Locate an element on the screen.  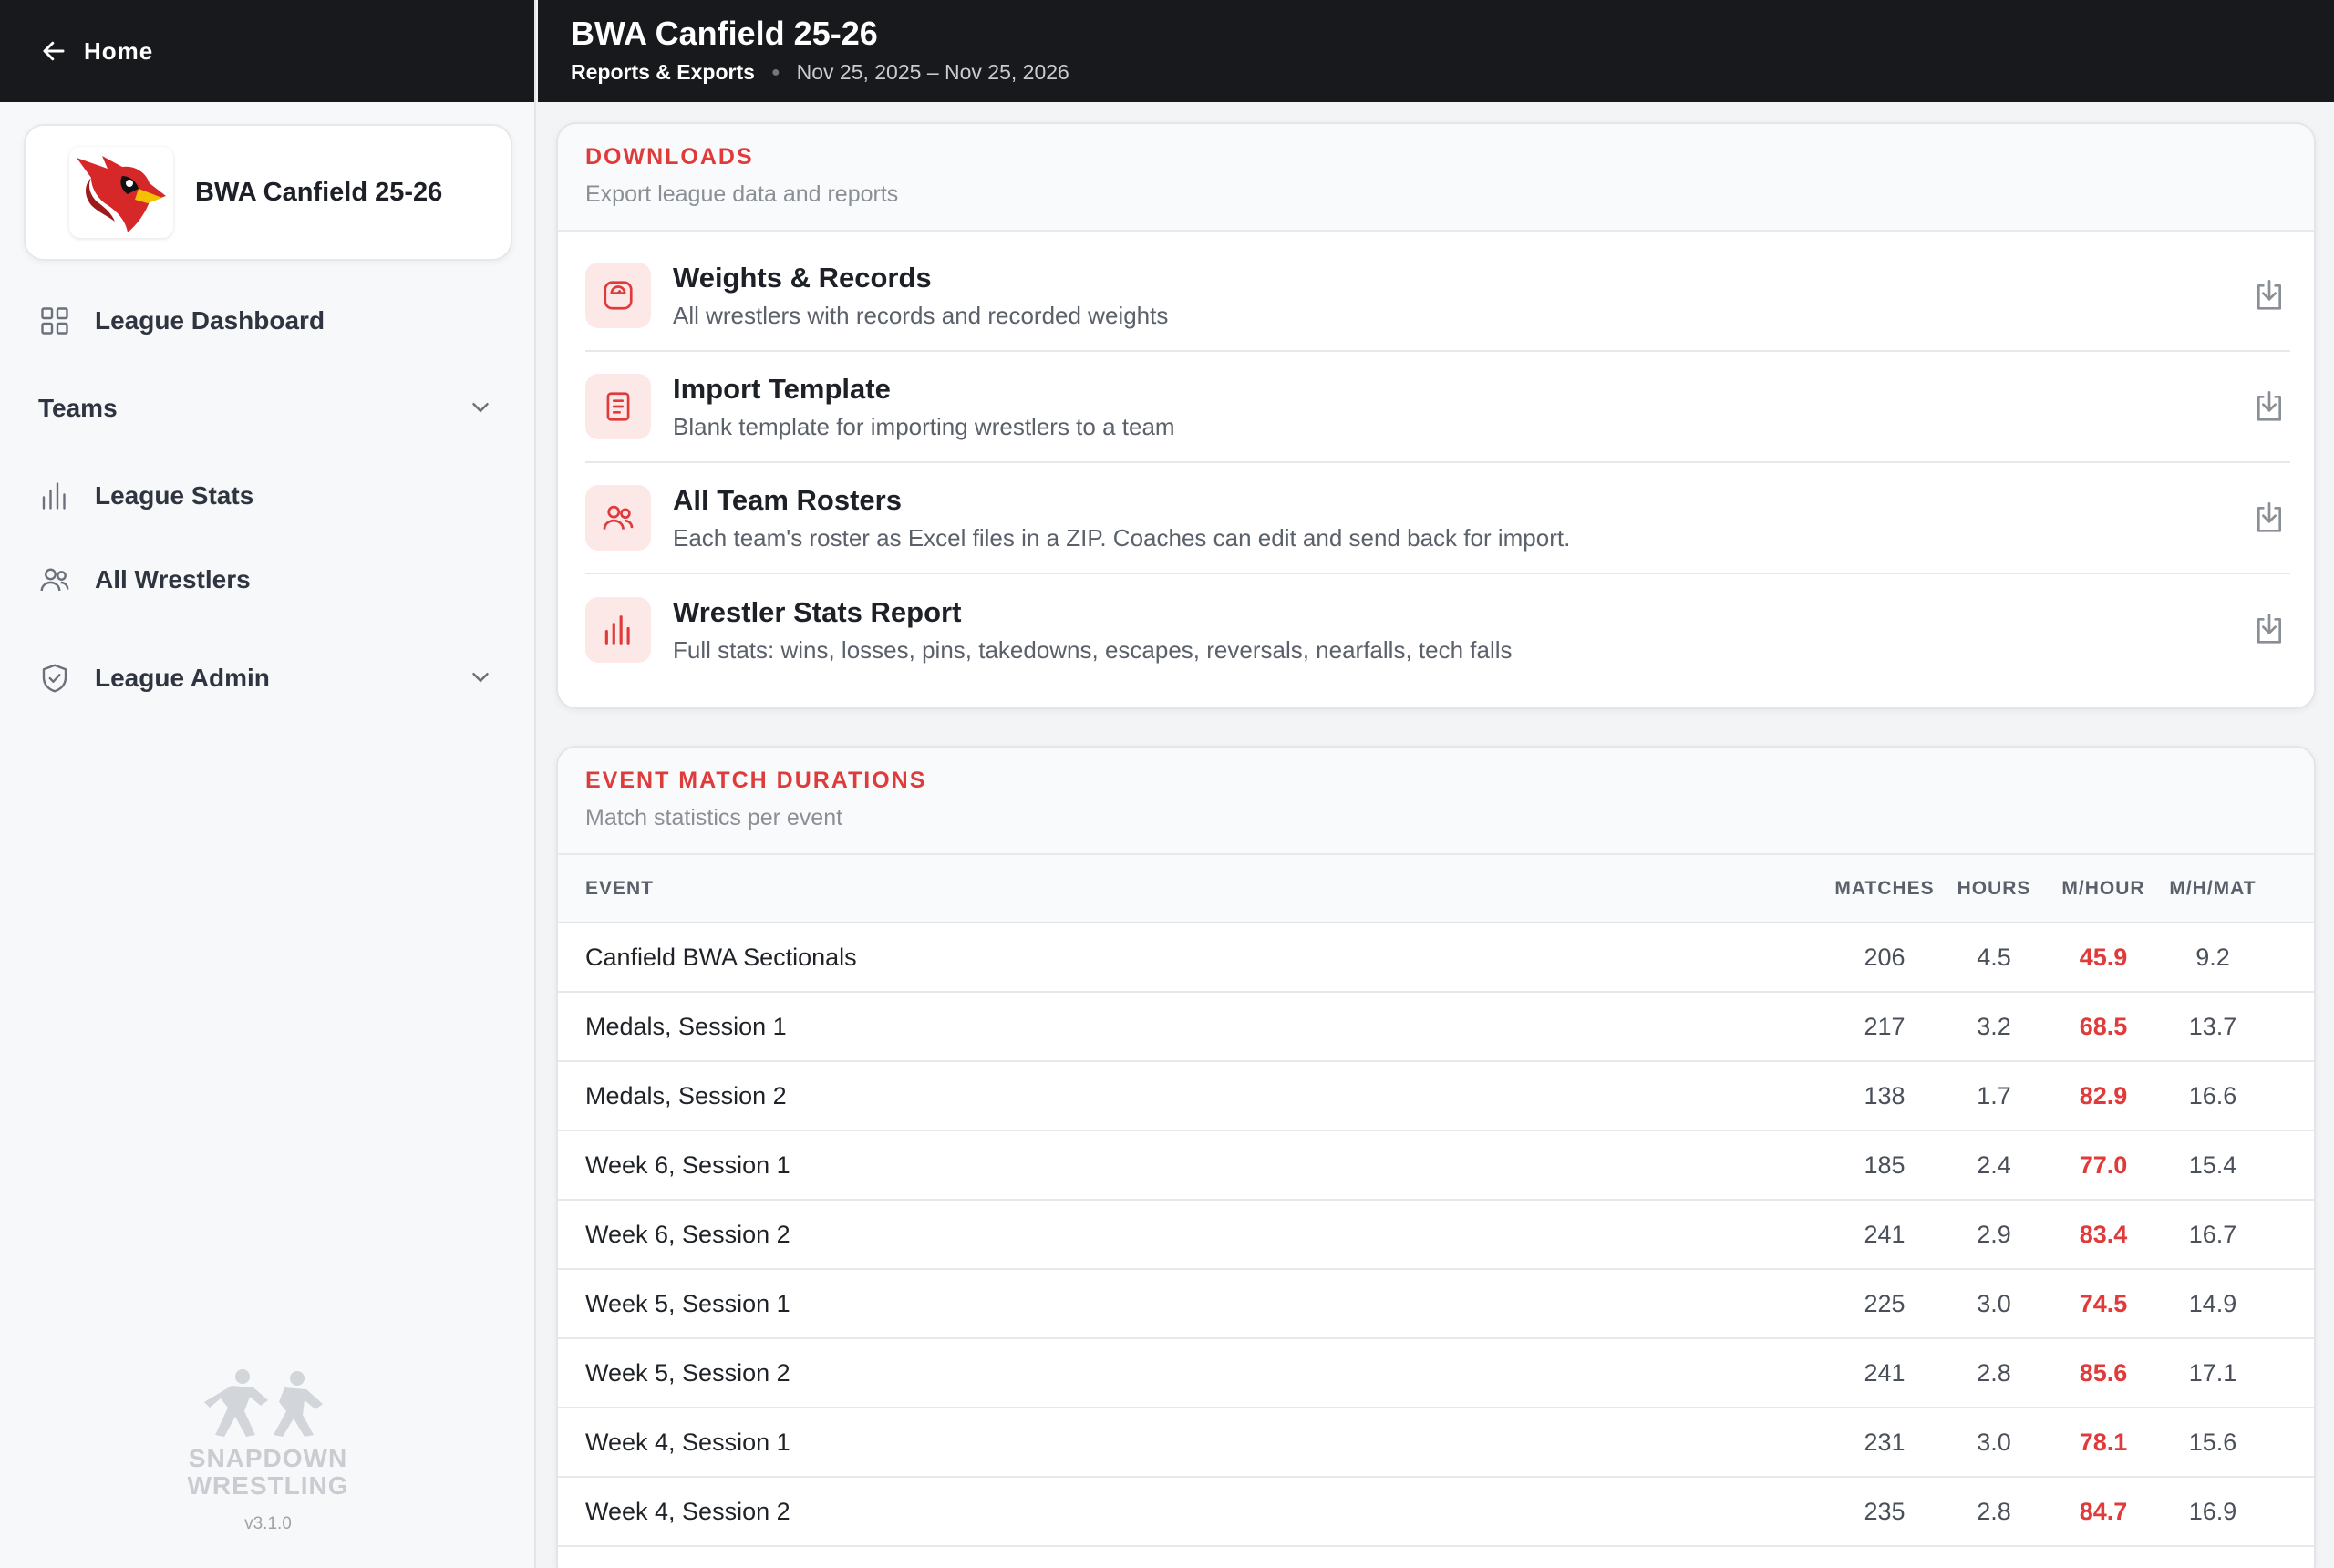
league-name: BWA Canfield 25-26 is located at coordinates (319, 192).